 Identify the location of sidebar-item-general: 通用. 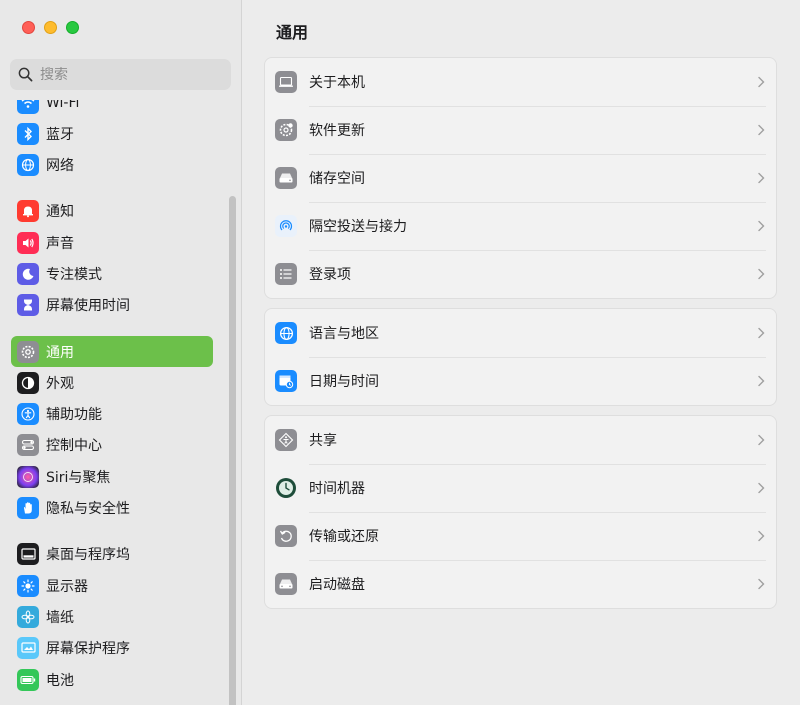
(112, 352).